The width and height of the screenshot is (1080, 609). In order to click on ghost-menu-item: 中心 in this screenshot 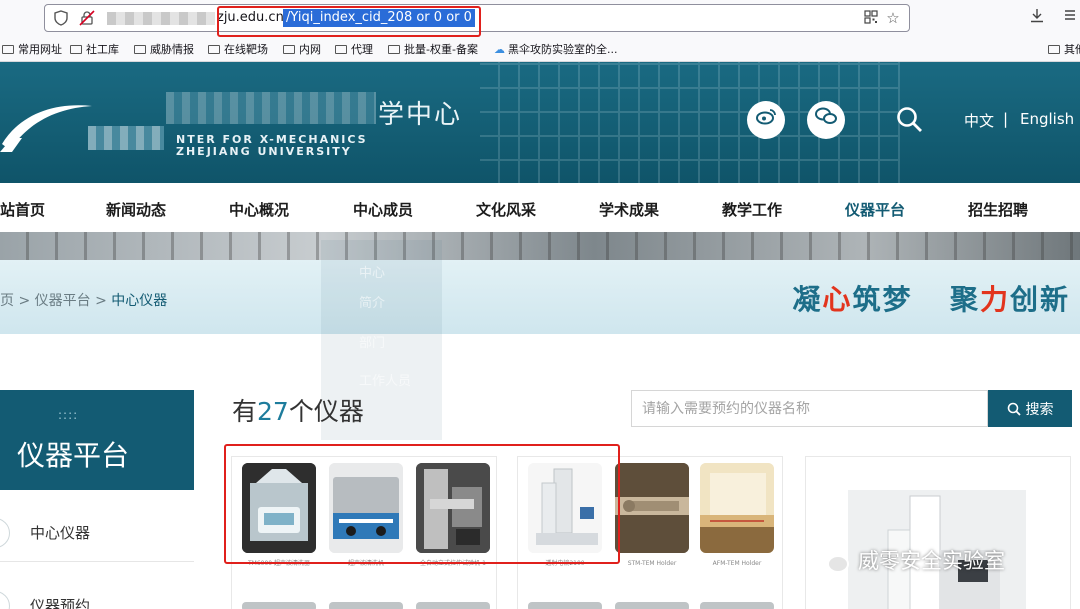, I will do `click(372, 273)`.